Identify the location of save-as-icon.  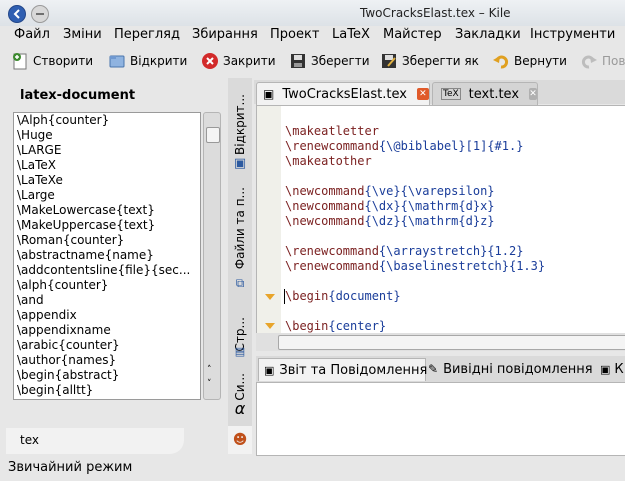
(389, 61).